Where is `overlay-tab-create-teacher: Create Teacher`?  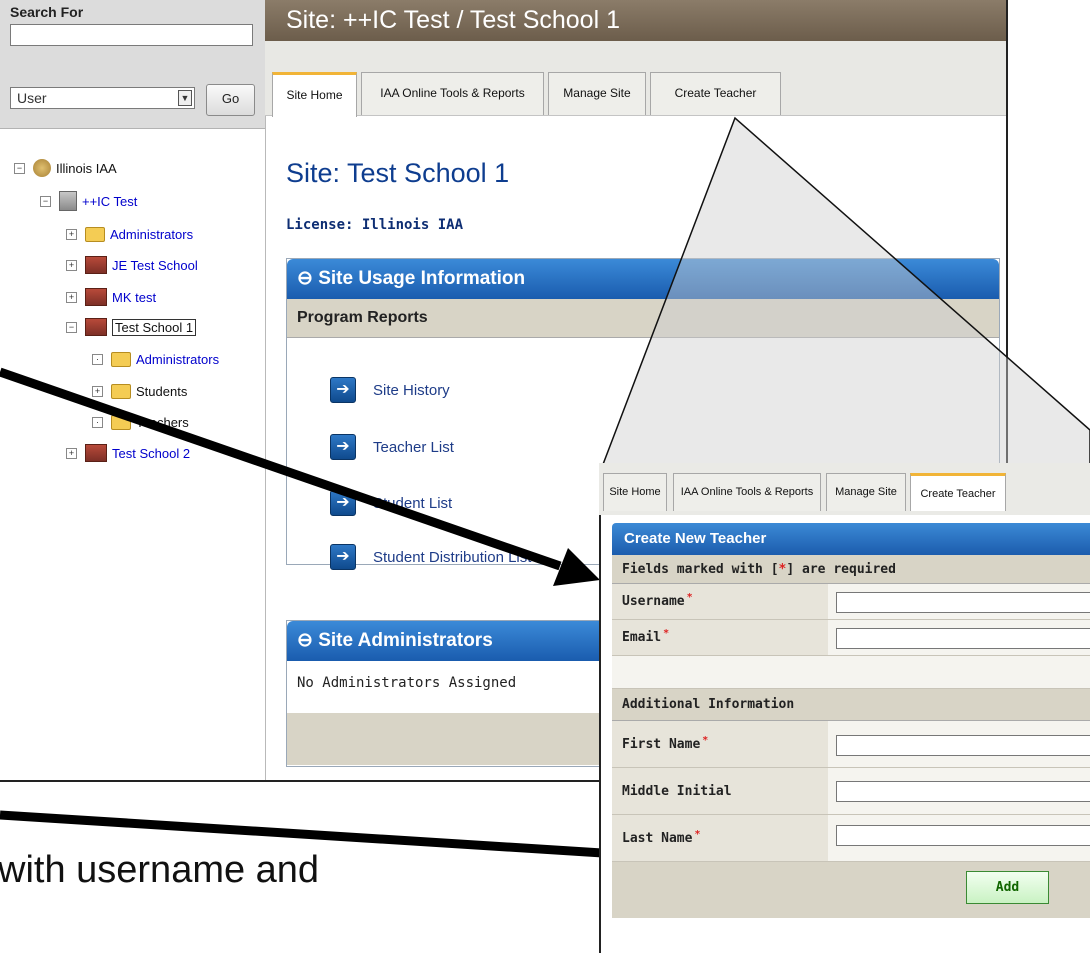
overlay-tab-create-teacher: Create Teacher is located at coordinates (958, 492).